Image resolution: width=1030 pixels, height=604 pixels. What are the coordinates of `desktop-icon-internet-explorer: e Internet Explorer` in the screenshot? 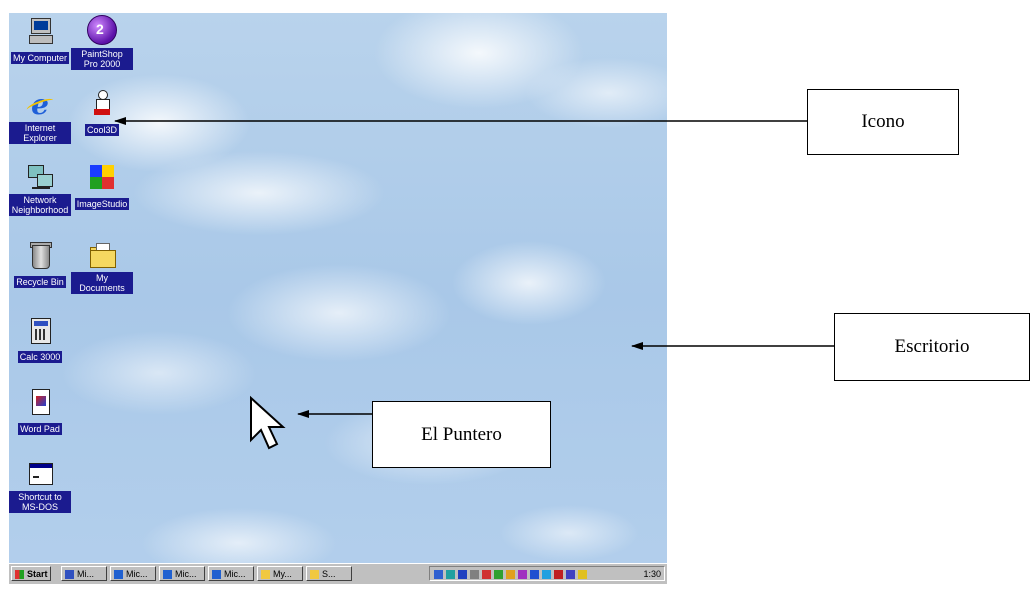 It's located at (40, 118).